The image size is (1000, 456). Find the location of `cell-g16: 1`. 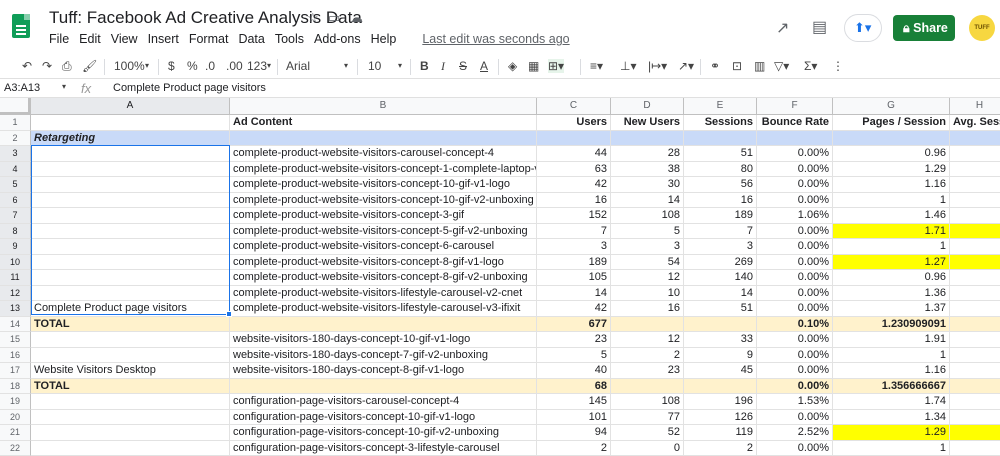

cell-g16: 1 is located at coordinates (891, 356).